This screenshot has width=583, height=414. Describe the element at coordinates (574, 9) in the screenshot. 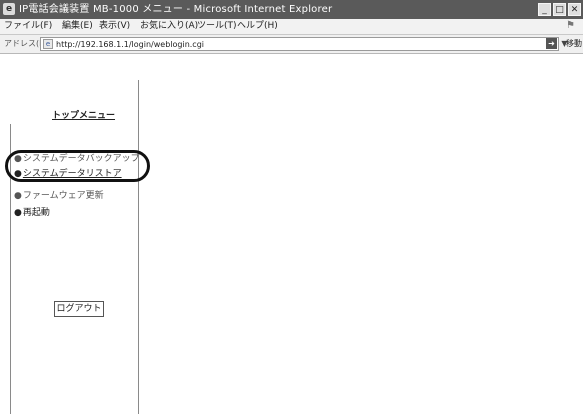

I see `close-button: ✕` at that location.